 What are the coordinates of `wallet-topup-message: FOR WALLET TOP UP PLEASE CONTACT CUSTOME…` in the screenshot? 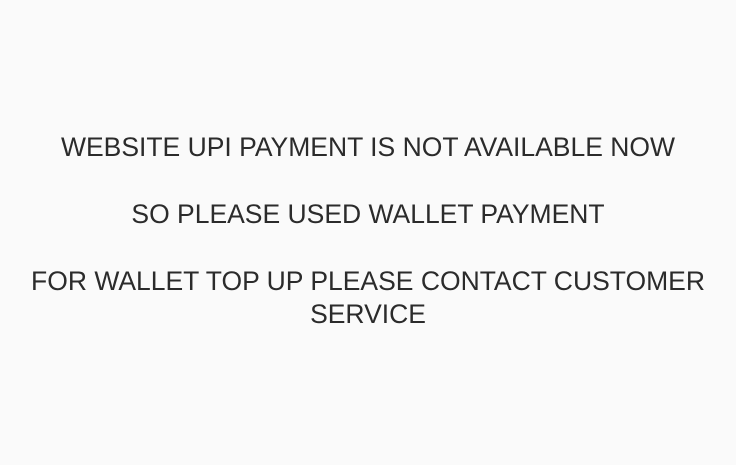 It's located at (368, 298).